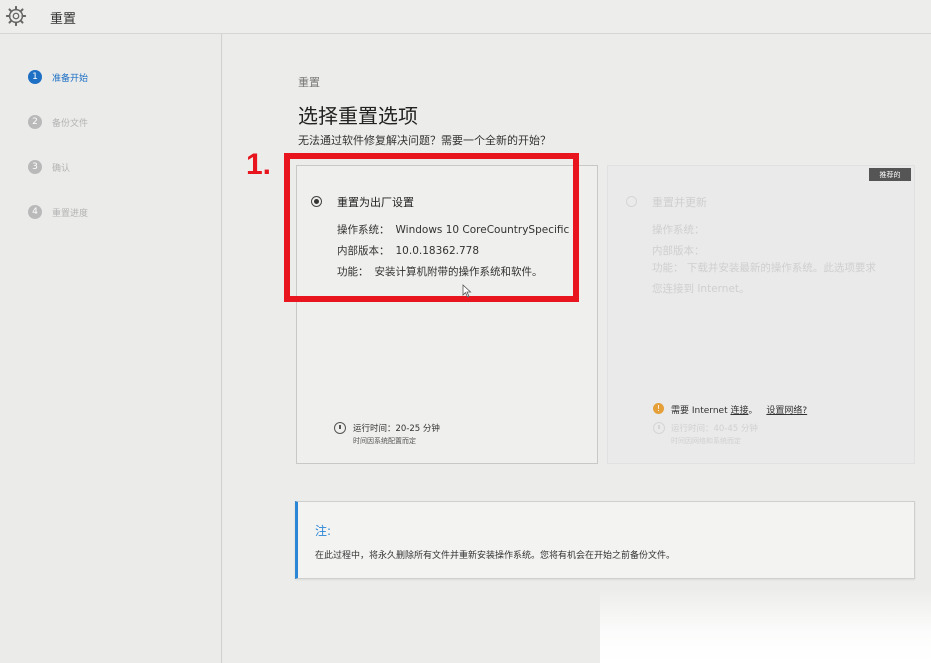  I want to click on step-number: 4, so click(35, 212).